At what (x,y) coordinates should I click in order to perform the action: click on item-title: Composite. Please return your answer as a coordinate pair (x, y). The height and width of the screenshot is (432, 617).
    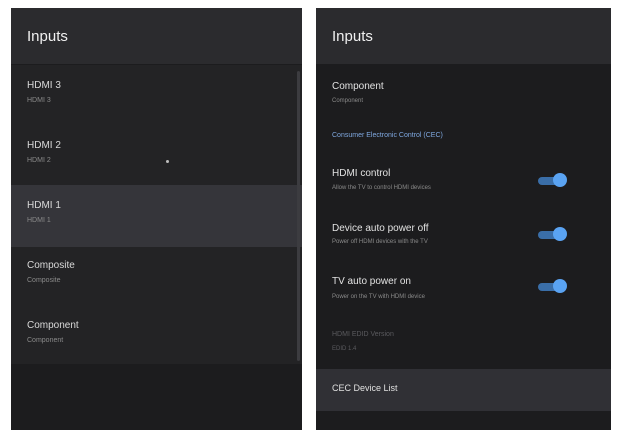
    Looking at the image, I should click on (51, 265).